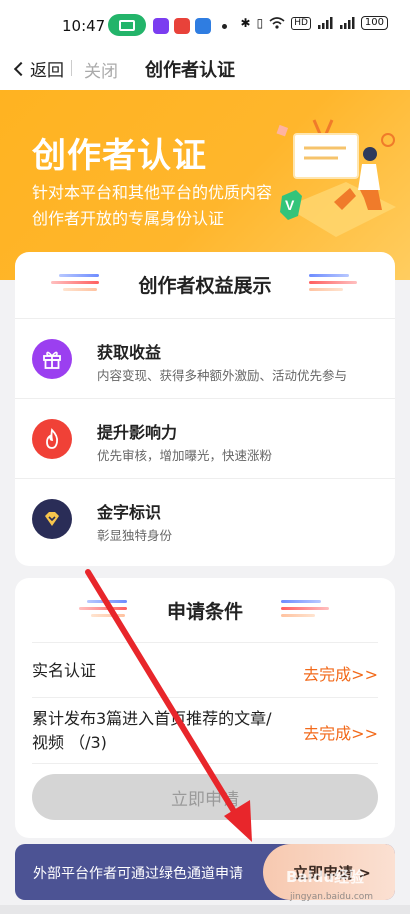 Image resolution: width=410 pixels, height=914 pixels. I want to click on bluetooth-icon: ✱, so click(245, 23).